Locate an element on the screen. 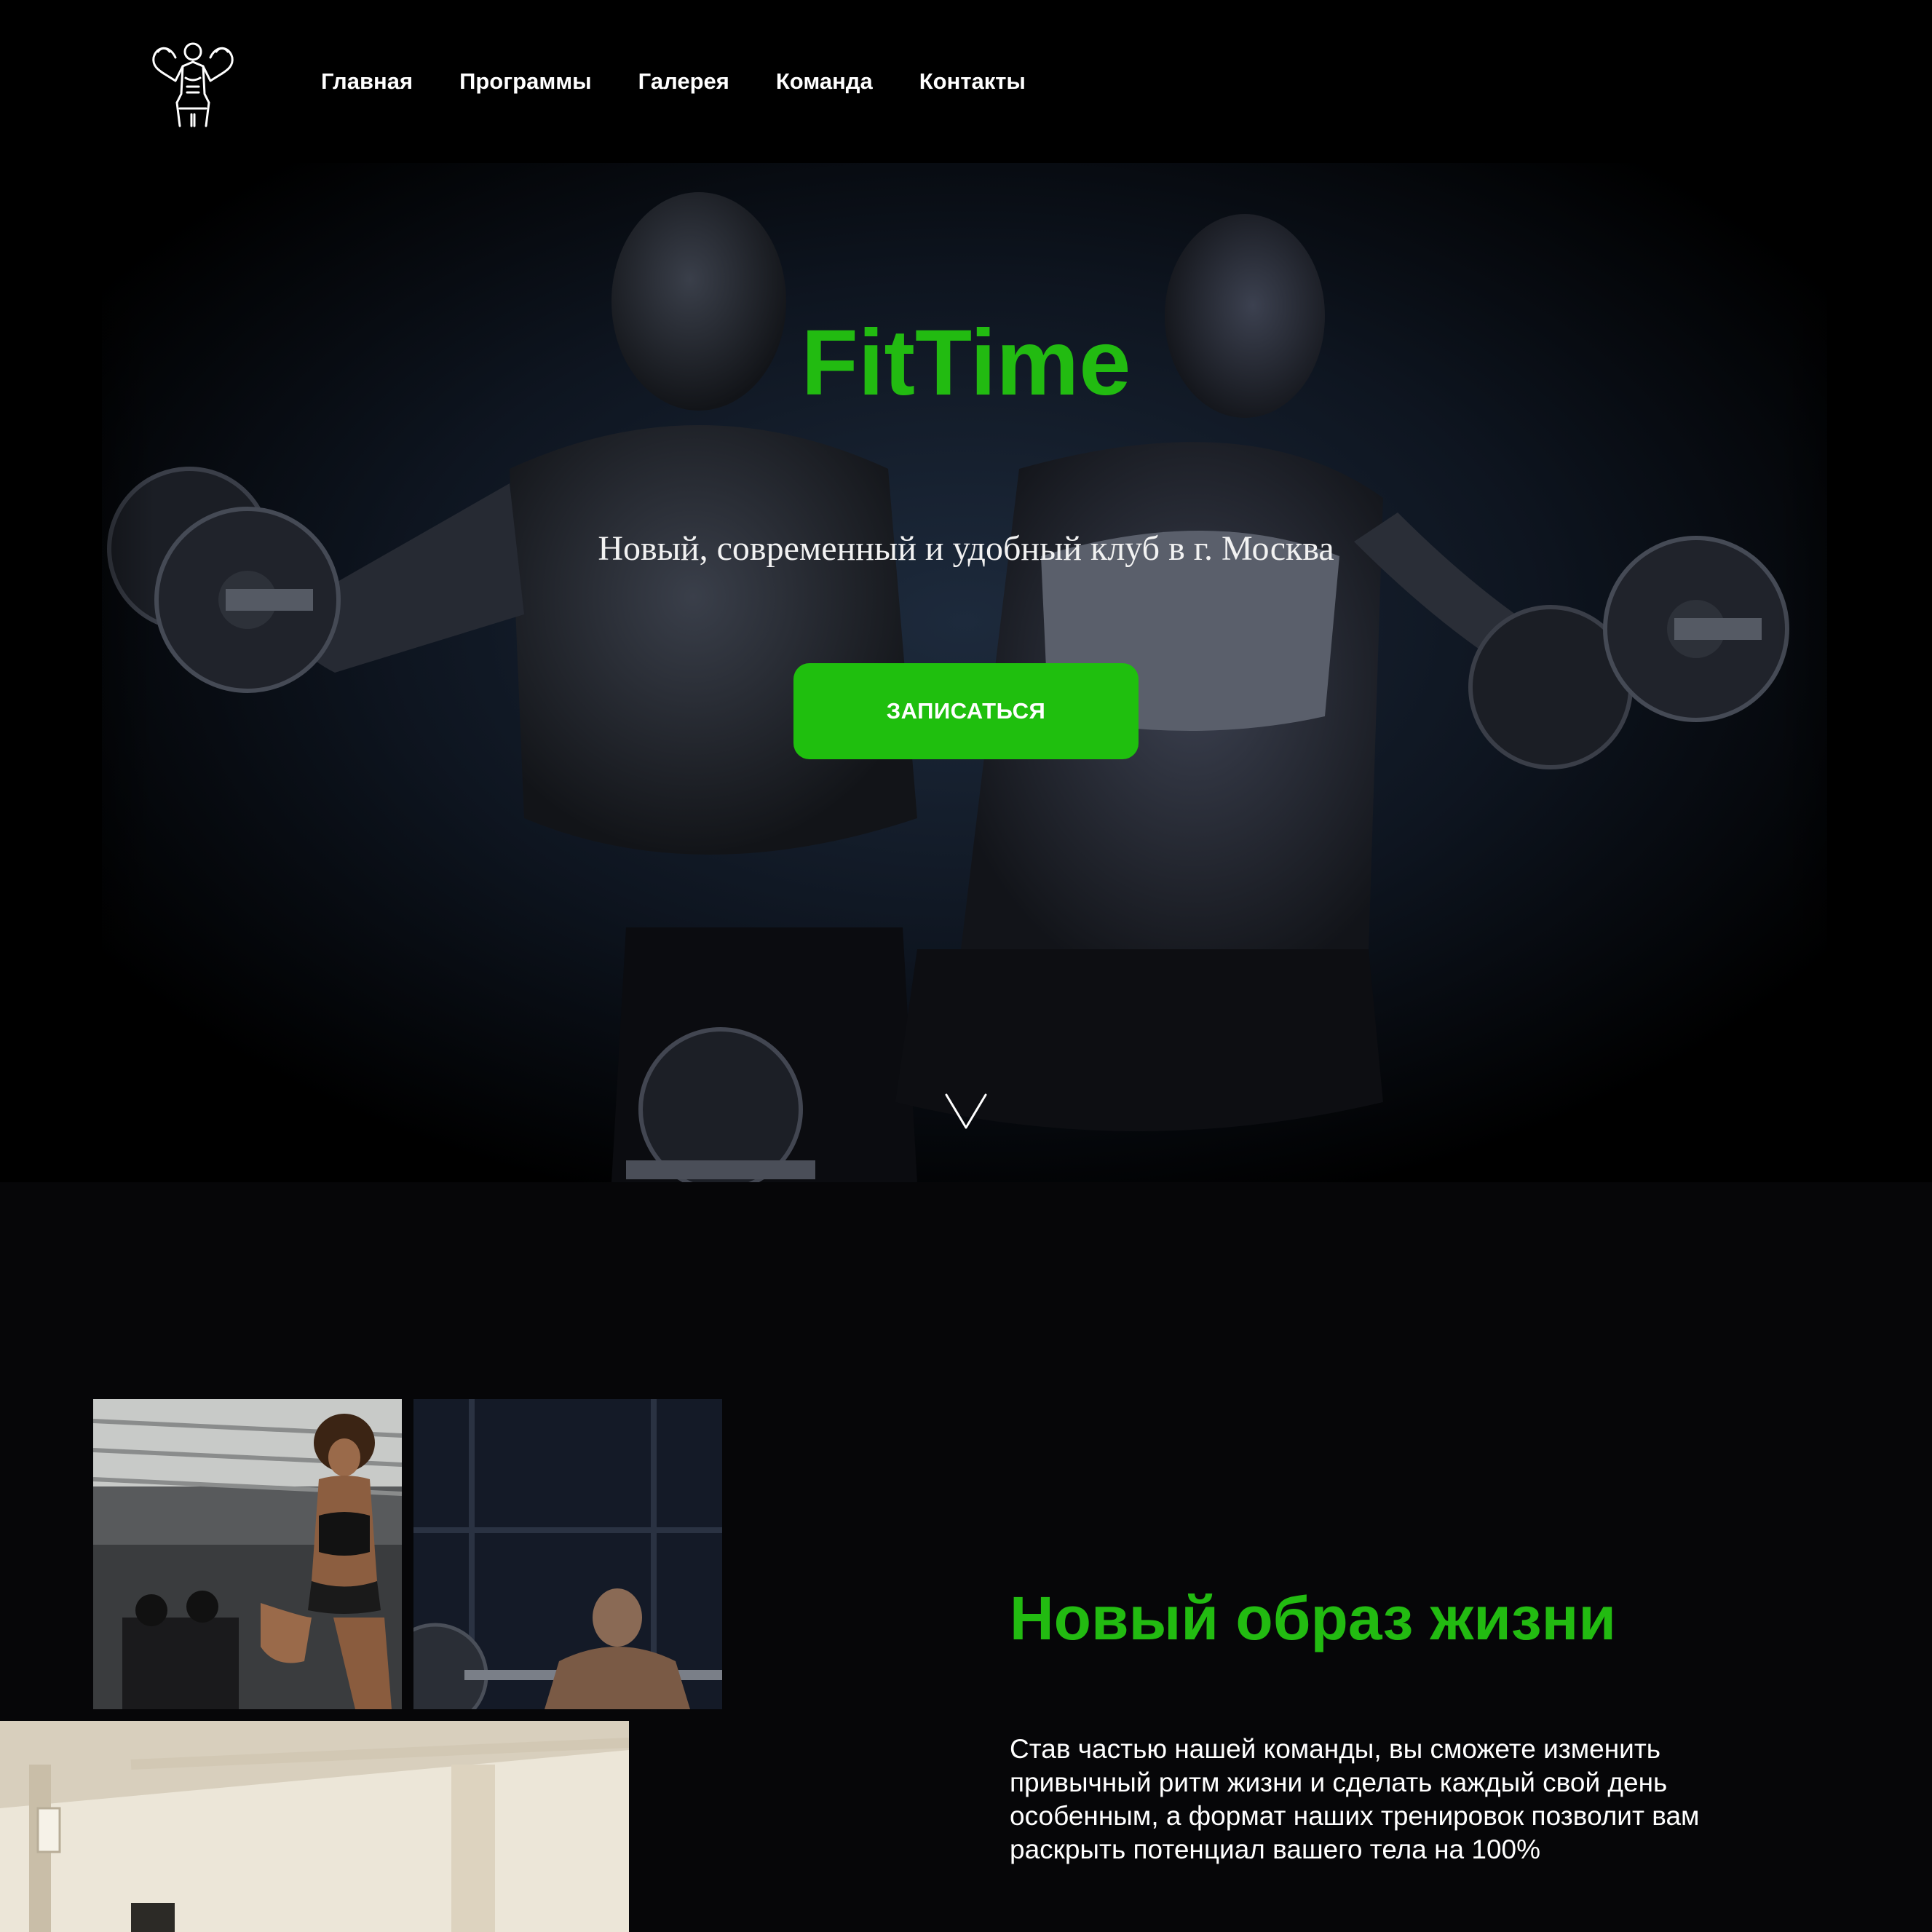 This screenshot has height=1932, width=1932. hero-title: FitTime is located at coordinates (966, 363).